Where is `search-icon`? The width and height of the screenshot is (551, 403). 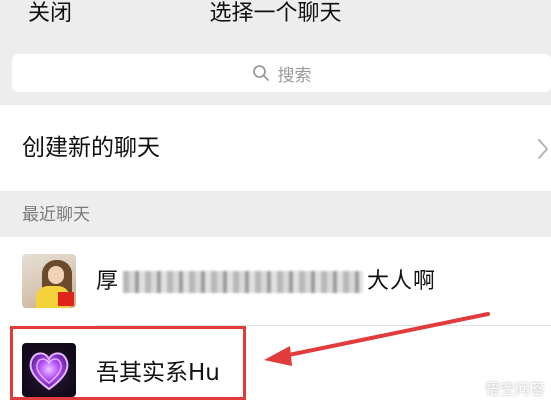 search-icon is located at coordinates (261, 73).